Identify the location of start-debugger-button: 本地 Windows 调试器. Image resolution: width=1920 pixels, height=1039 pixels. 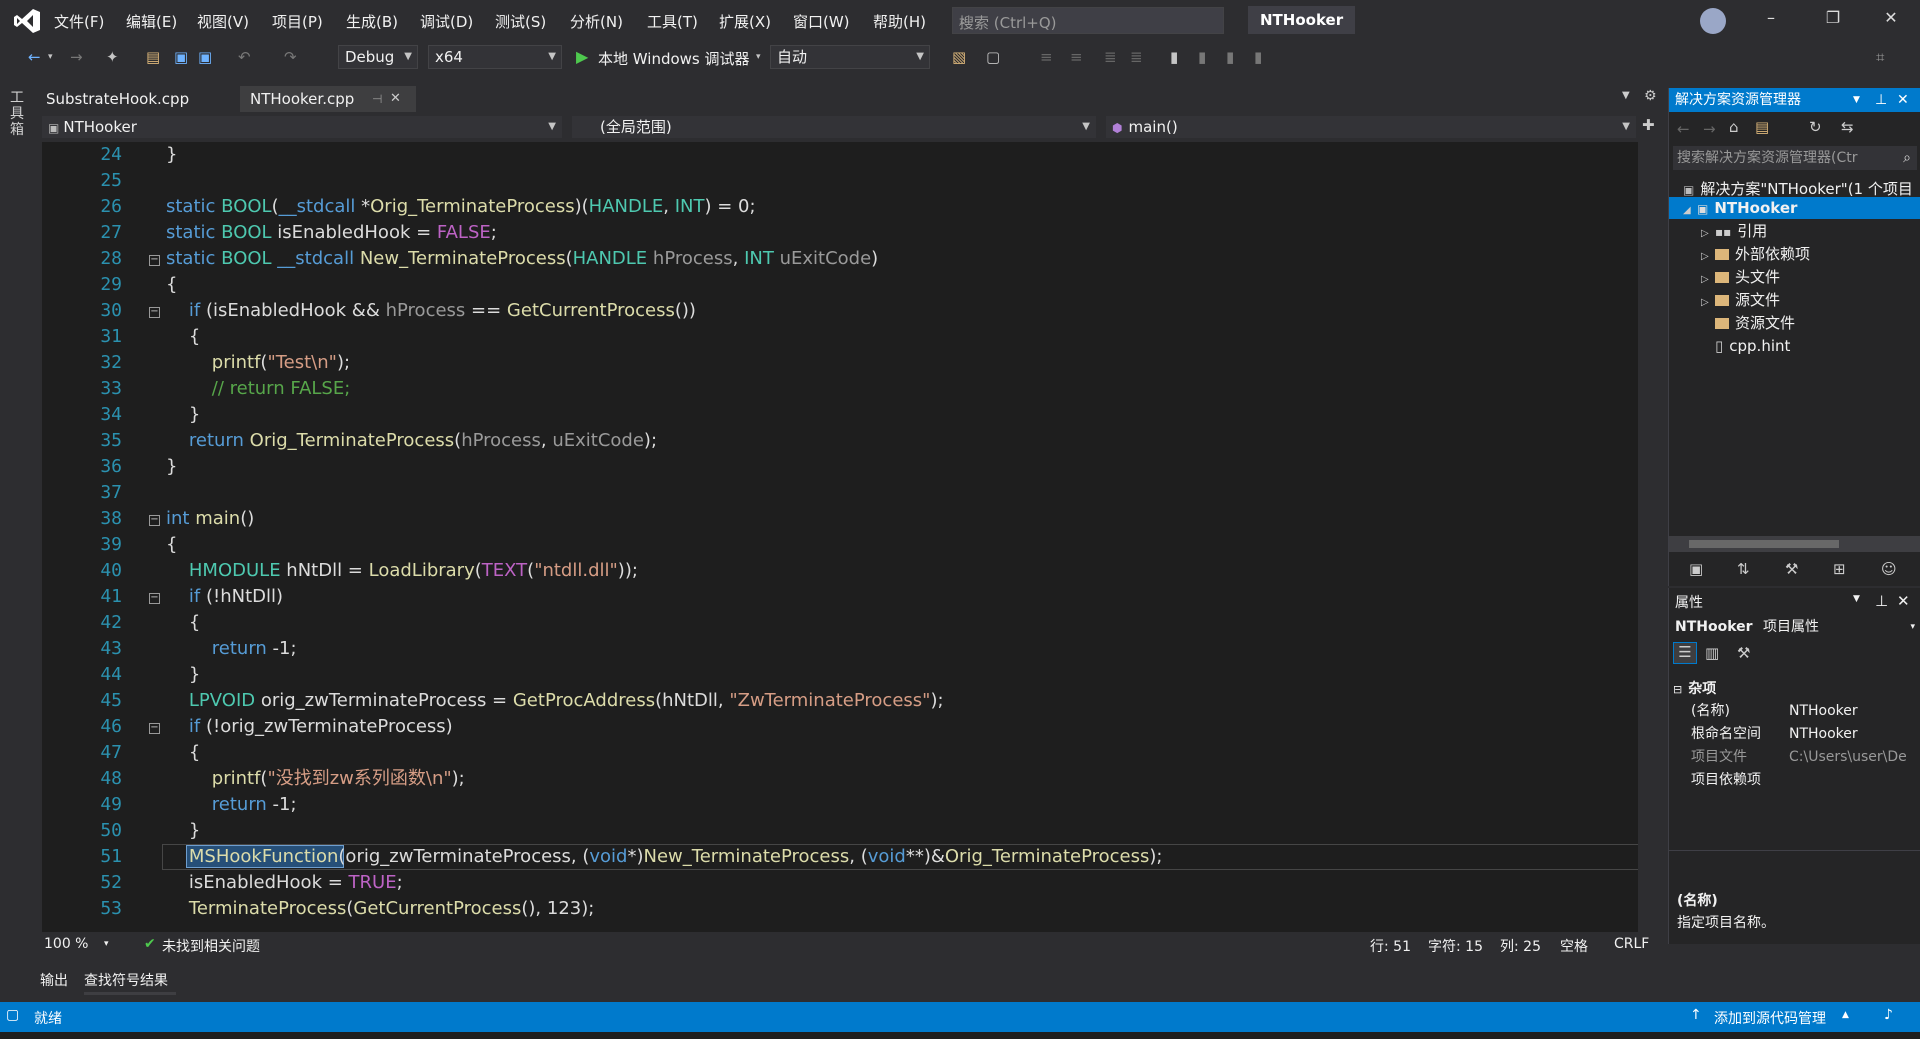
(674, 58).